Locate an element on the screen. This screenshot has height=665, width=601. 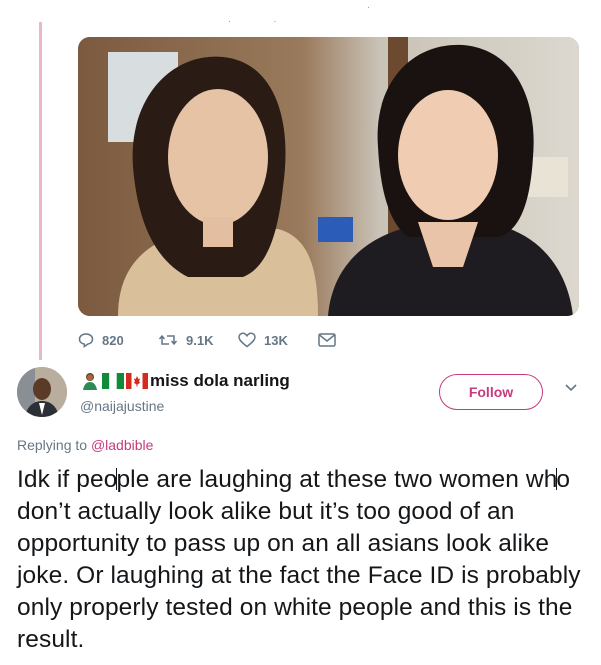
overflow-dots: . . is located at coordinates (262, 19).